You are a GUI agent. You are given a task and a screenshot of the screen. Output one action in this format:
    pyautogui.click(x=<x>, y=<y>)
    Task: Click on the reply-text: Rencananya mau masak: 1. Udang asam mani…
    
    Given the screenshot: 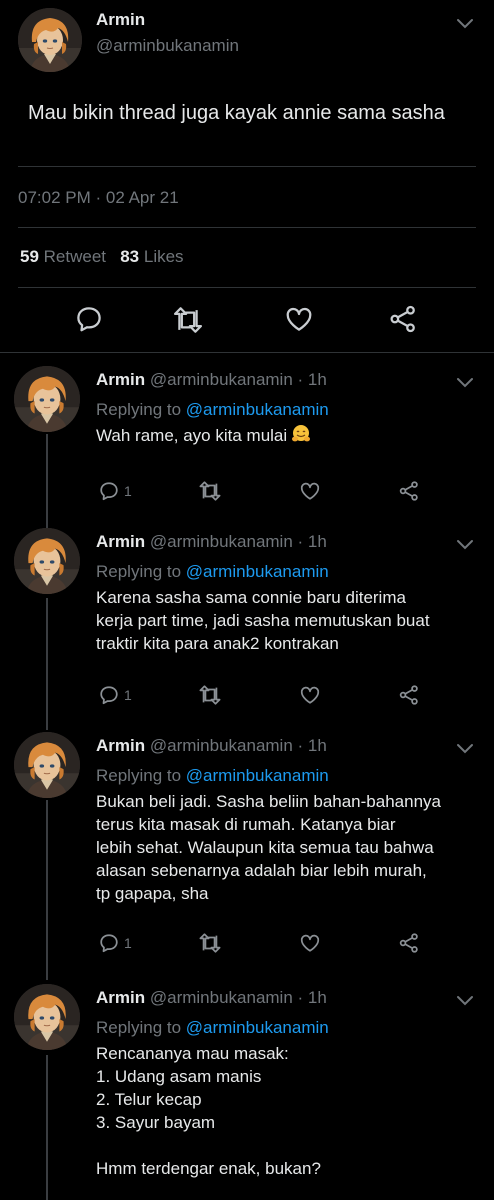 What is the action you would take?
    pyautogui.click(x=208, y=1111)
    